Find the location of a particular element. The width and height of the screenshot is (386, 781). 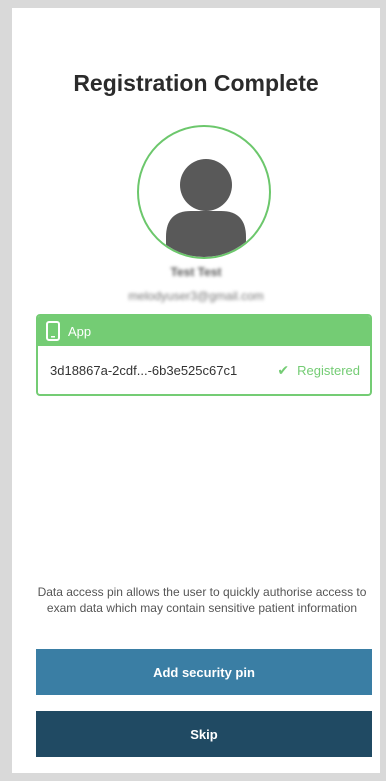

user-silhouette-icon is located at coordinates (206, 208).